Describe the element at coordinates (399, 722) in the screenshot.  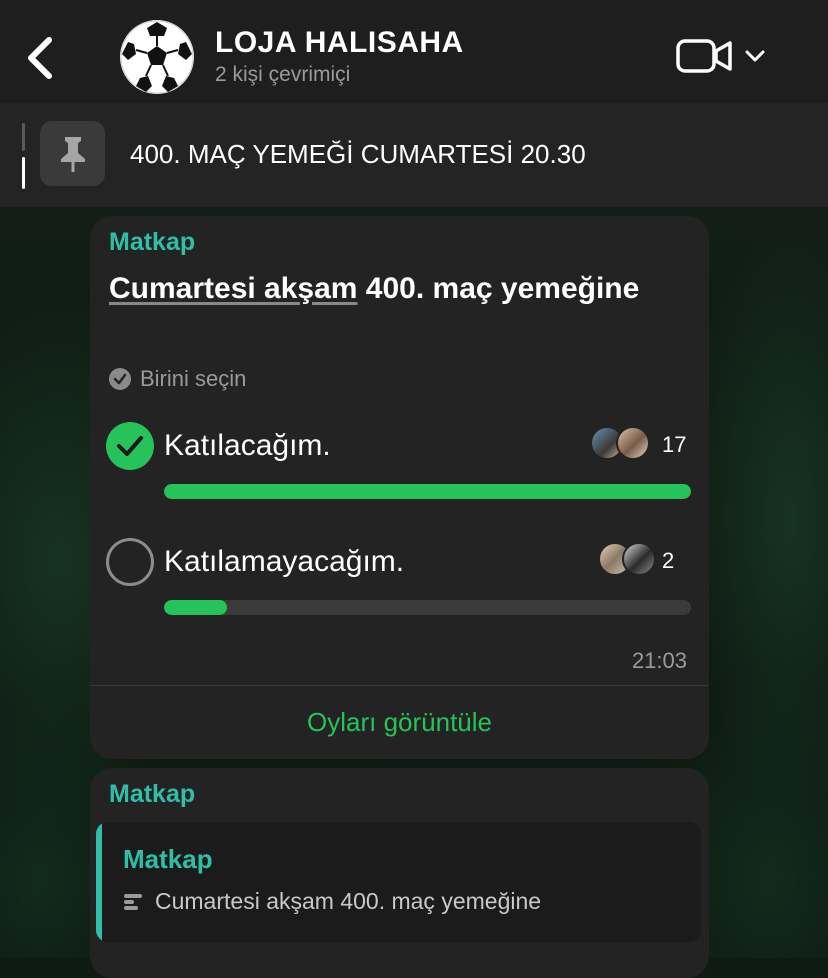
I see `view-votes-button: Oyları görüntüle` at that location.